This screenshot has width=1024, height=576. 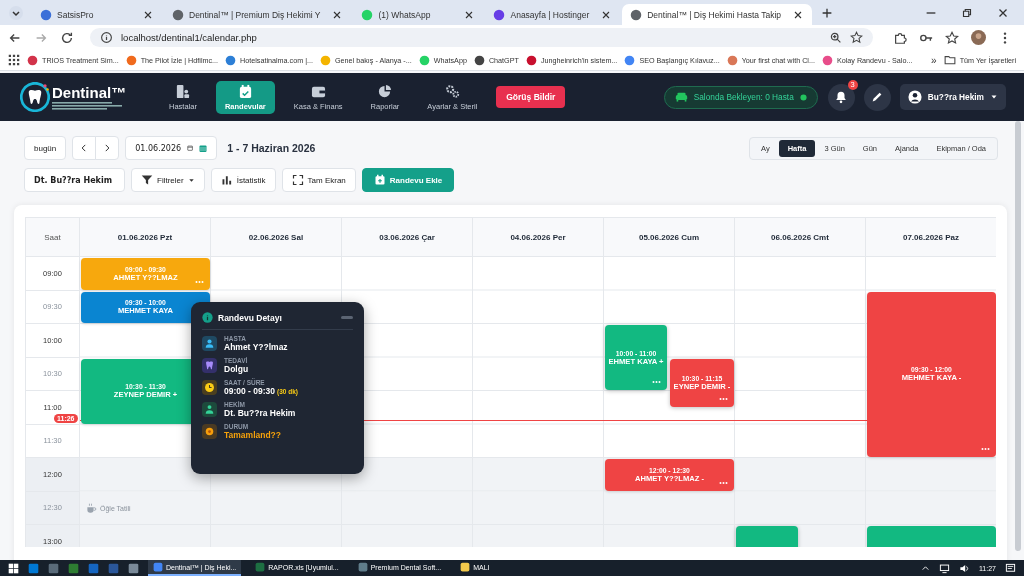 I want to click on column-header: 05.06.2026 Cum, so click(x=669, y=237).